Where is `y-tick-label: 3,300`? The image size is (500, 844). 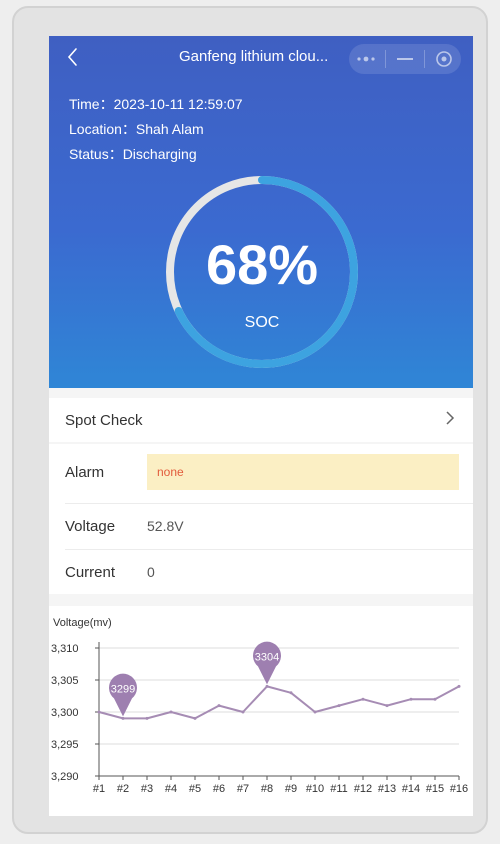
y-tick-label: 3,300 is located at coordinates (65, 713).